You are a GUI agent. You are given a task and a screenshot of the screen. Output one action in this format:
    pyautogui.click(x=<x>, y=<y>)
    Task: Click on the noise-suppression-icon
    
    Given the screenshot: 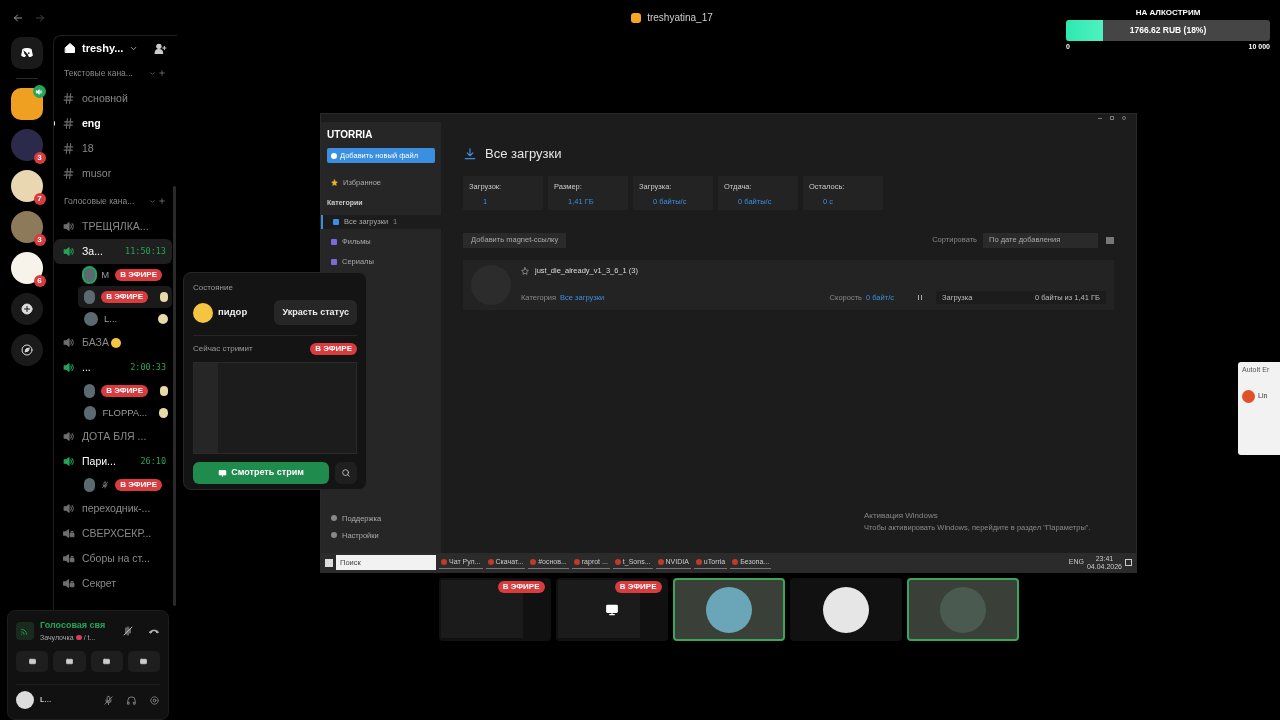 What is the action you would take?
    pyautogui.click(x=128, y=631)
    